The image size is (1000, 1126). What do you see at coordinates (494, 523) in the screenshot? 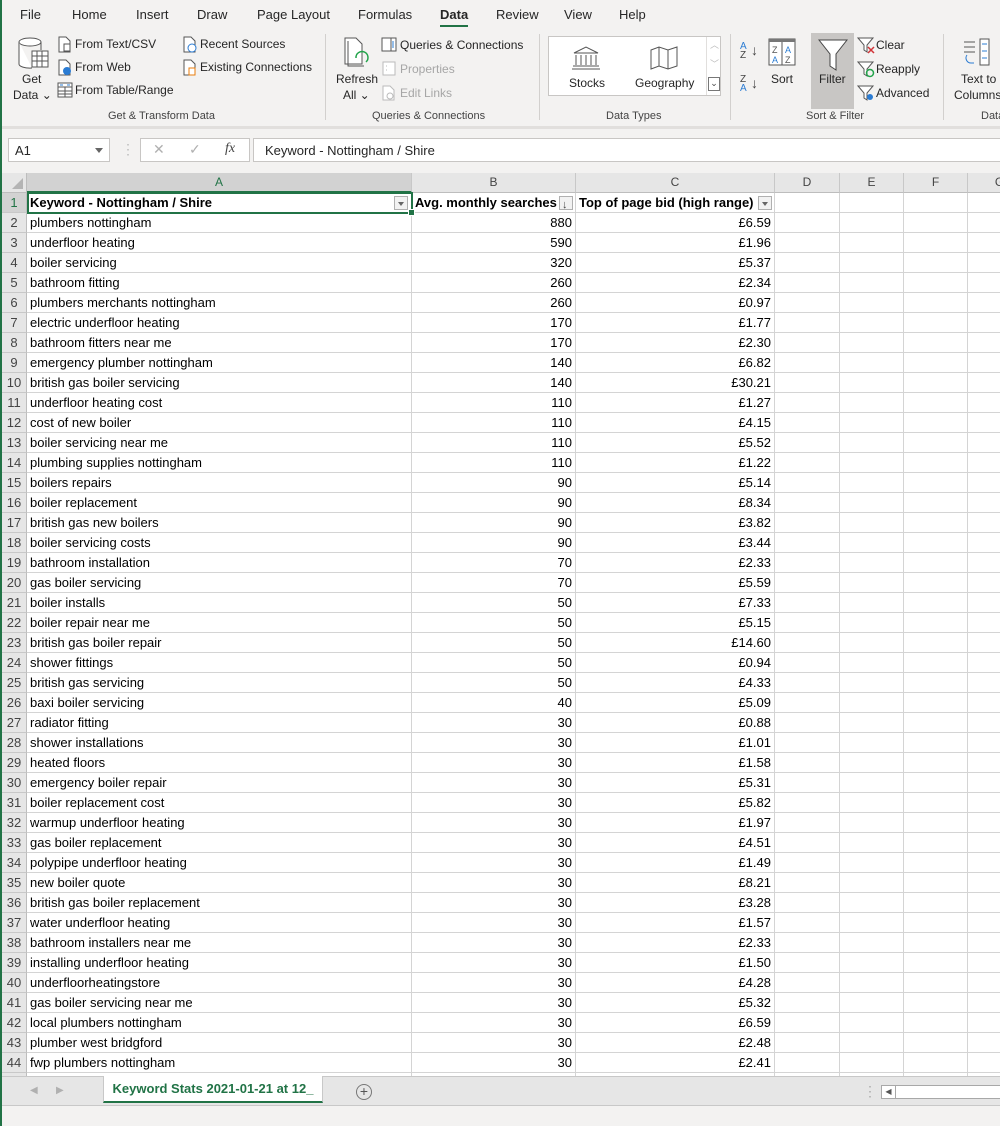
I see `searches-cell: 90` at bounding box center [494, 523].